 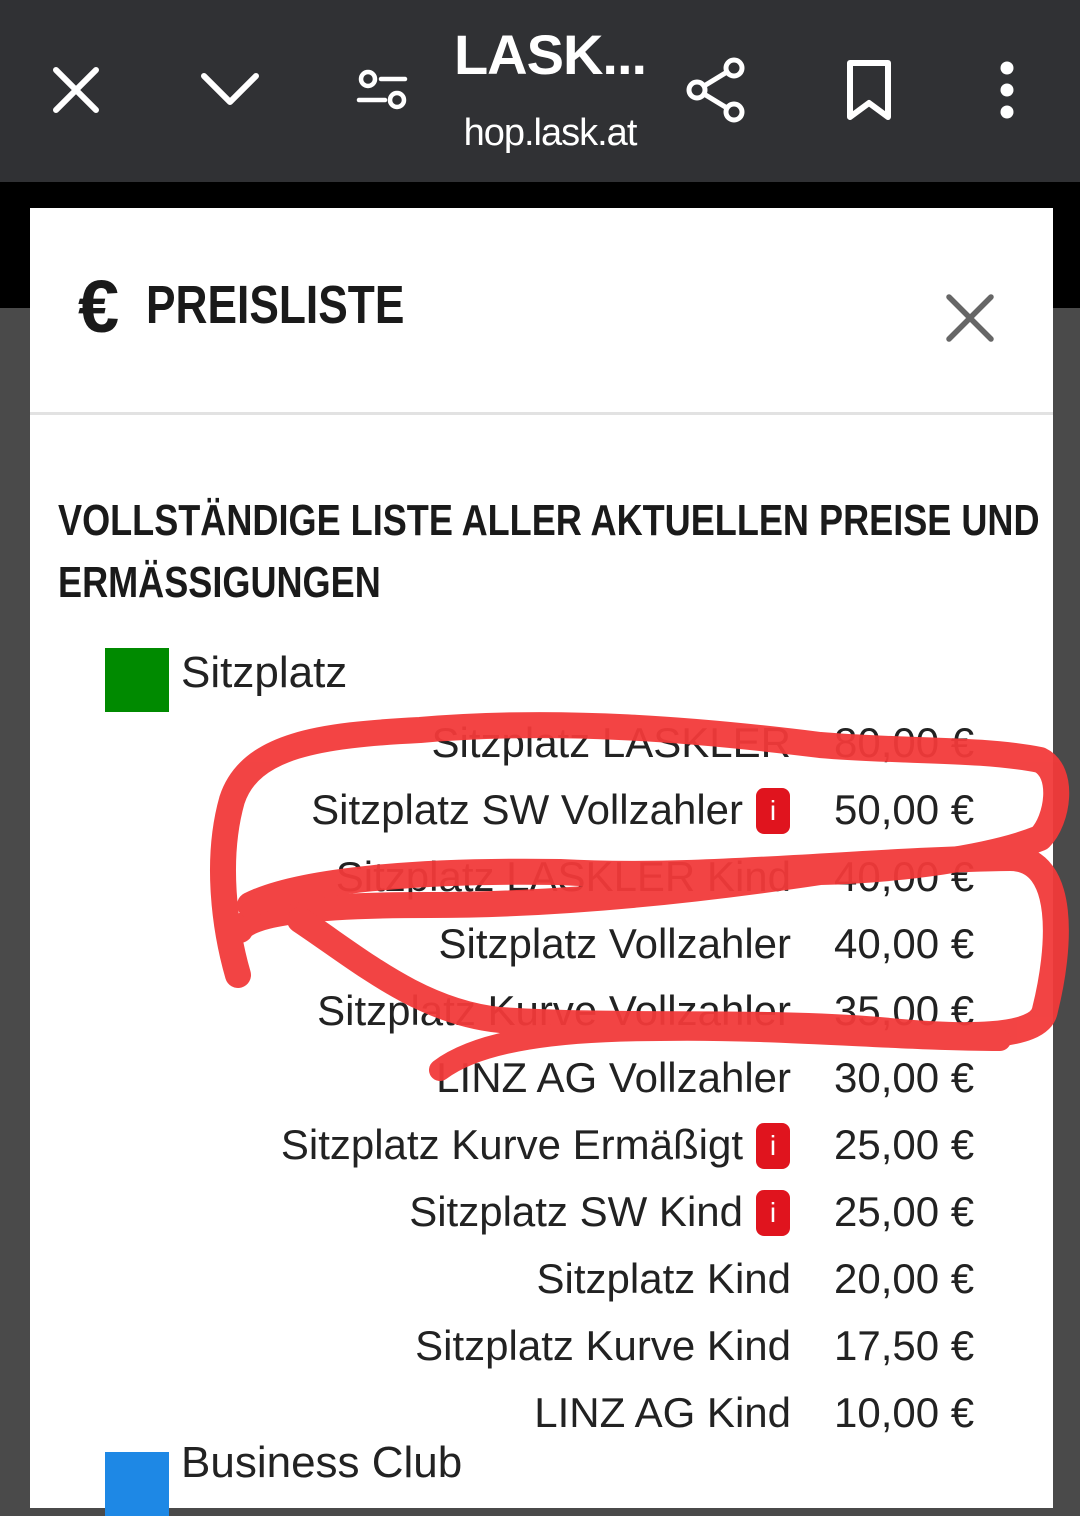 I want to click on price-row: Sitzplatz Kurve Ermäßigt i 25,00 €, so click(x=541, y=1145).